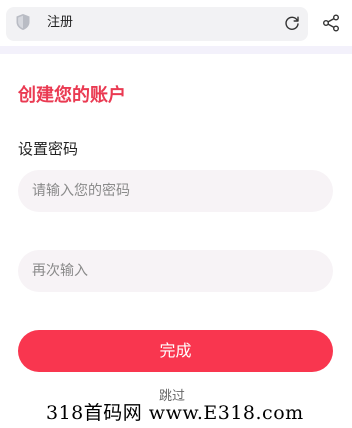 This screenshot has width=352, height=428. What do you see at coordinates (23, 22) in the screenshot?
I see `shield-icon` at bounding box center [23, 22].